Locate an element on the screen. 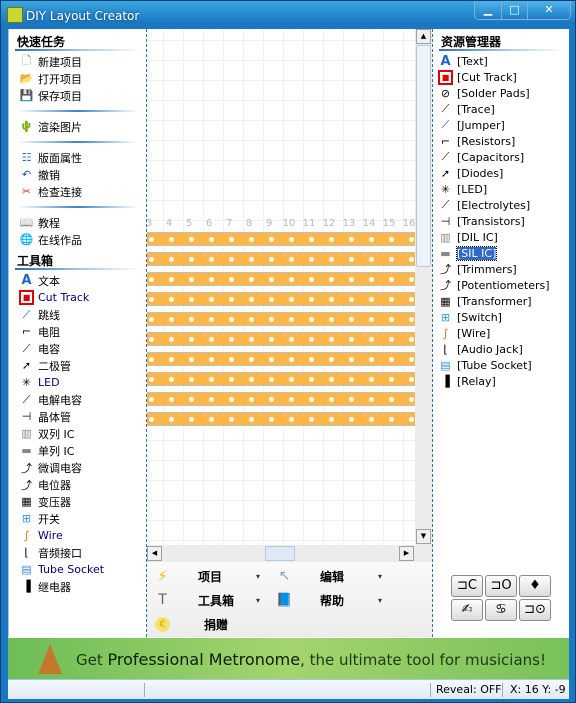  task-item-resistor: ⌐ 电阻 is located at coordinates (77, 331).